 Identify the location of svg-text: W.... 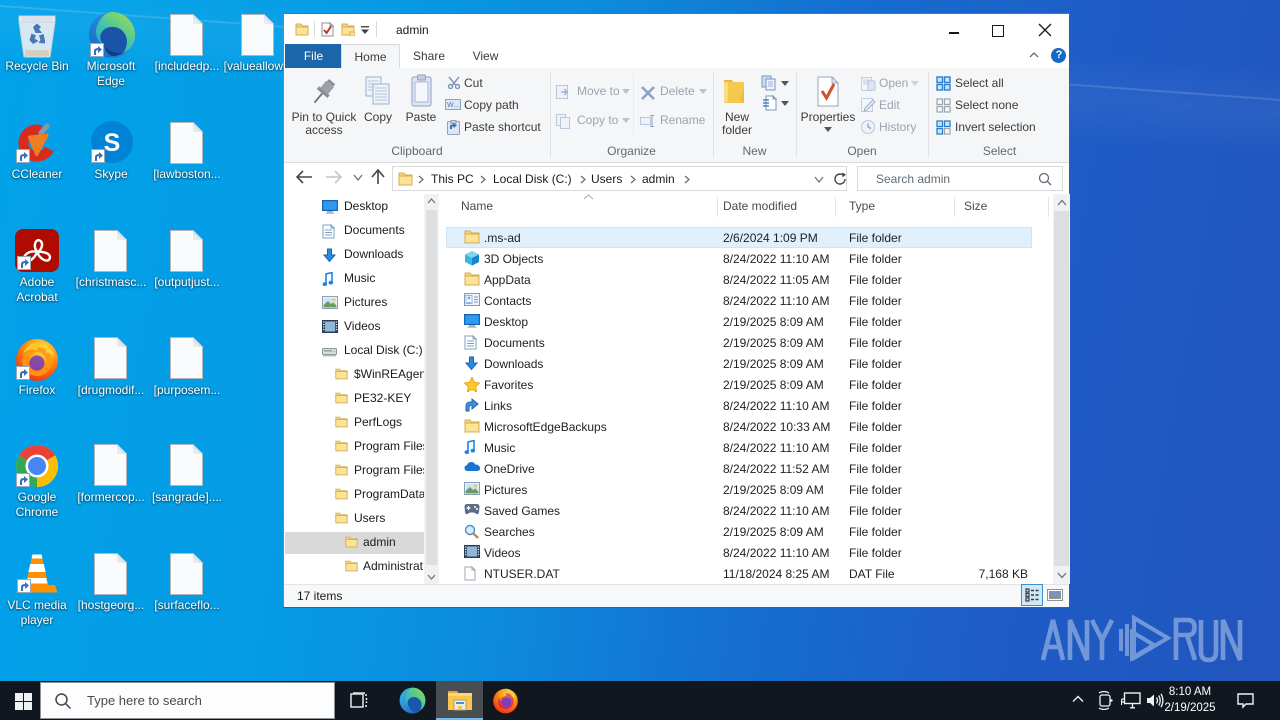
(453, 105).